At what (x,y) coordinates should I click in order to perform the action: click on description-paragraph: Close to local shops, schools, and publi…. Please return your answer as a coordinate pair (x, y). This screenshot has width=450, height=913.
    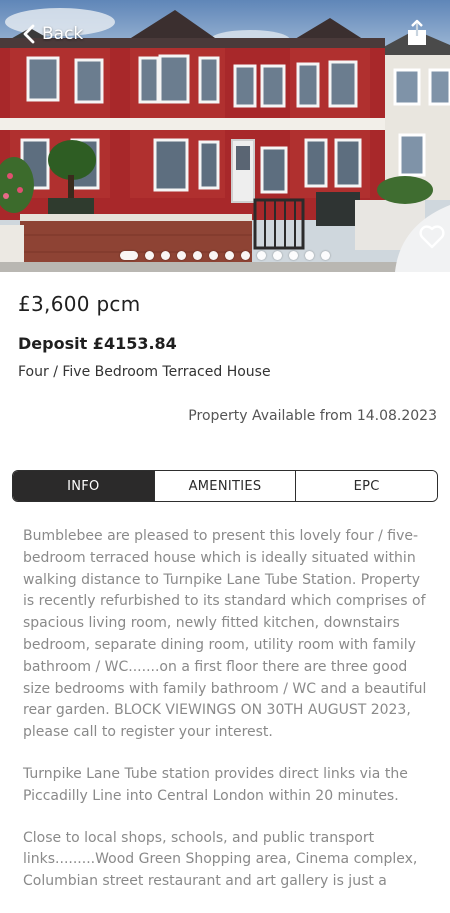
    Looking at the image, I should click on (220, 859).